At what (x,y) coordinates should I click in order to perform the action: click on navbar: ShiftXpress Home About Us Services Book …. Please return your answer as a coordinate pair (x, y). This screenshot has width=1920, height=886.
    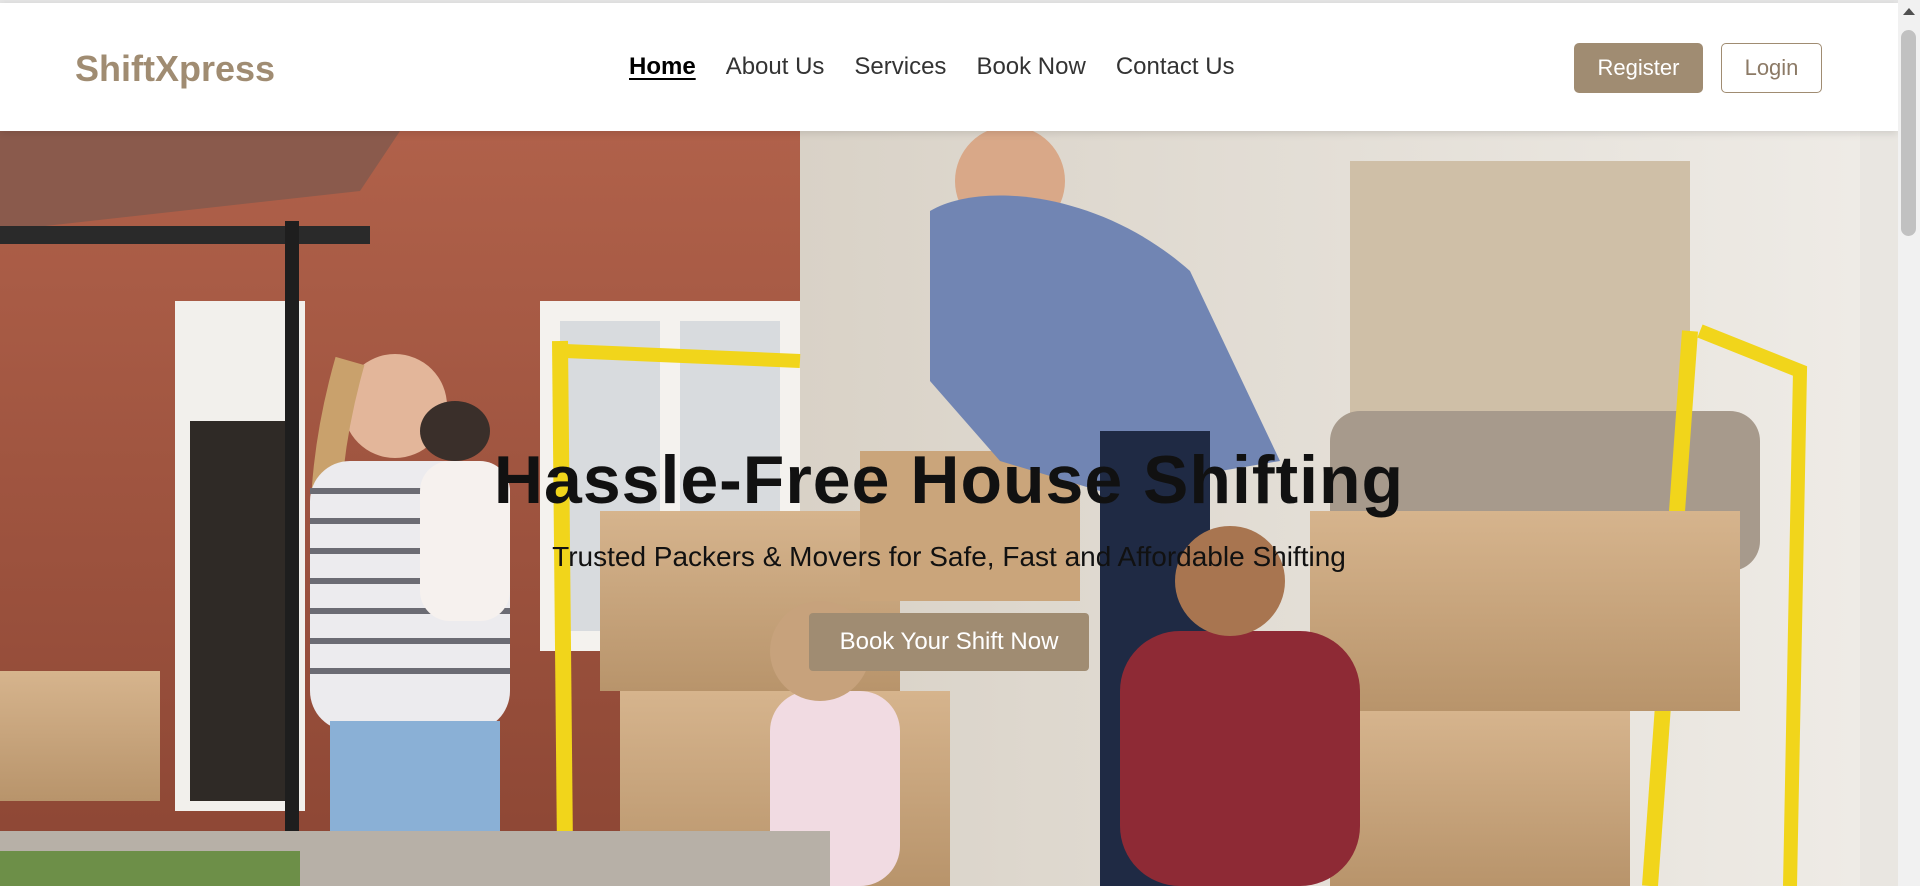
    Looking at the image, I should click on (949, 67).